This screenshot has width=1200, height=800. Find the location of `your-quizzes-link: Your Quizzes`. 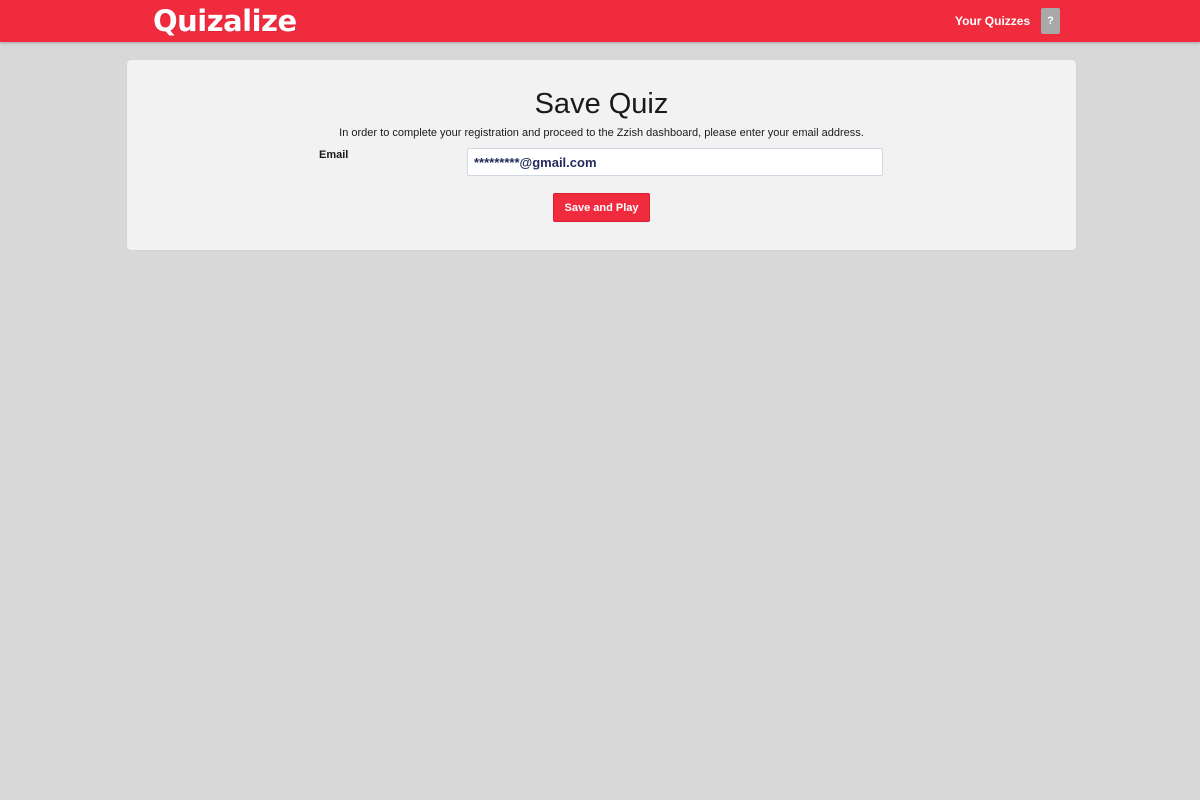

your-quizzes-link: Your Quizzes is located at coordinates (992, 21).